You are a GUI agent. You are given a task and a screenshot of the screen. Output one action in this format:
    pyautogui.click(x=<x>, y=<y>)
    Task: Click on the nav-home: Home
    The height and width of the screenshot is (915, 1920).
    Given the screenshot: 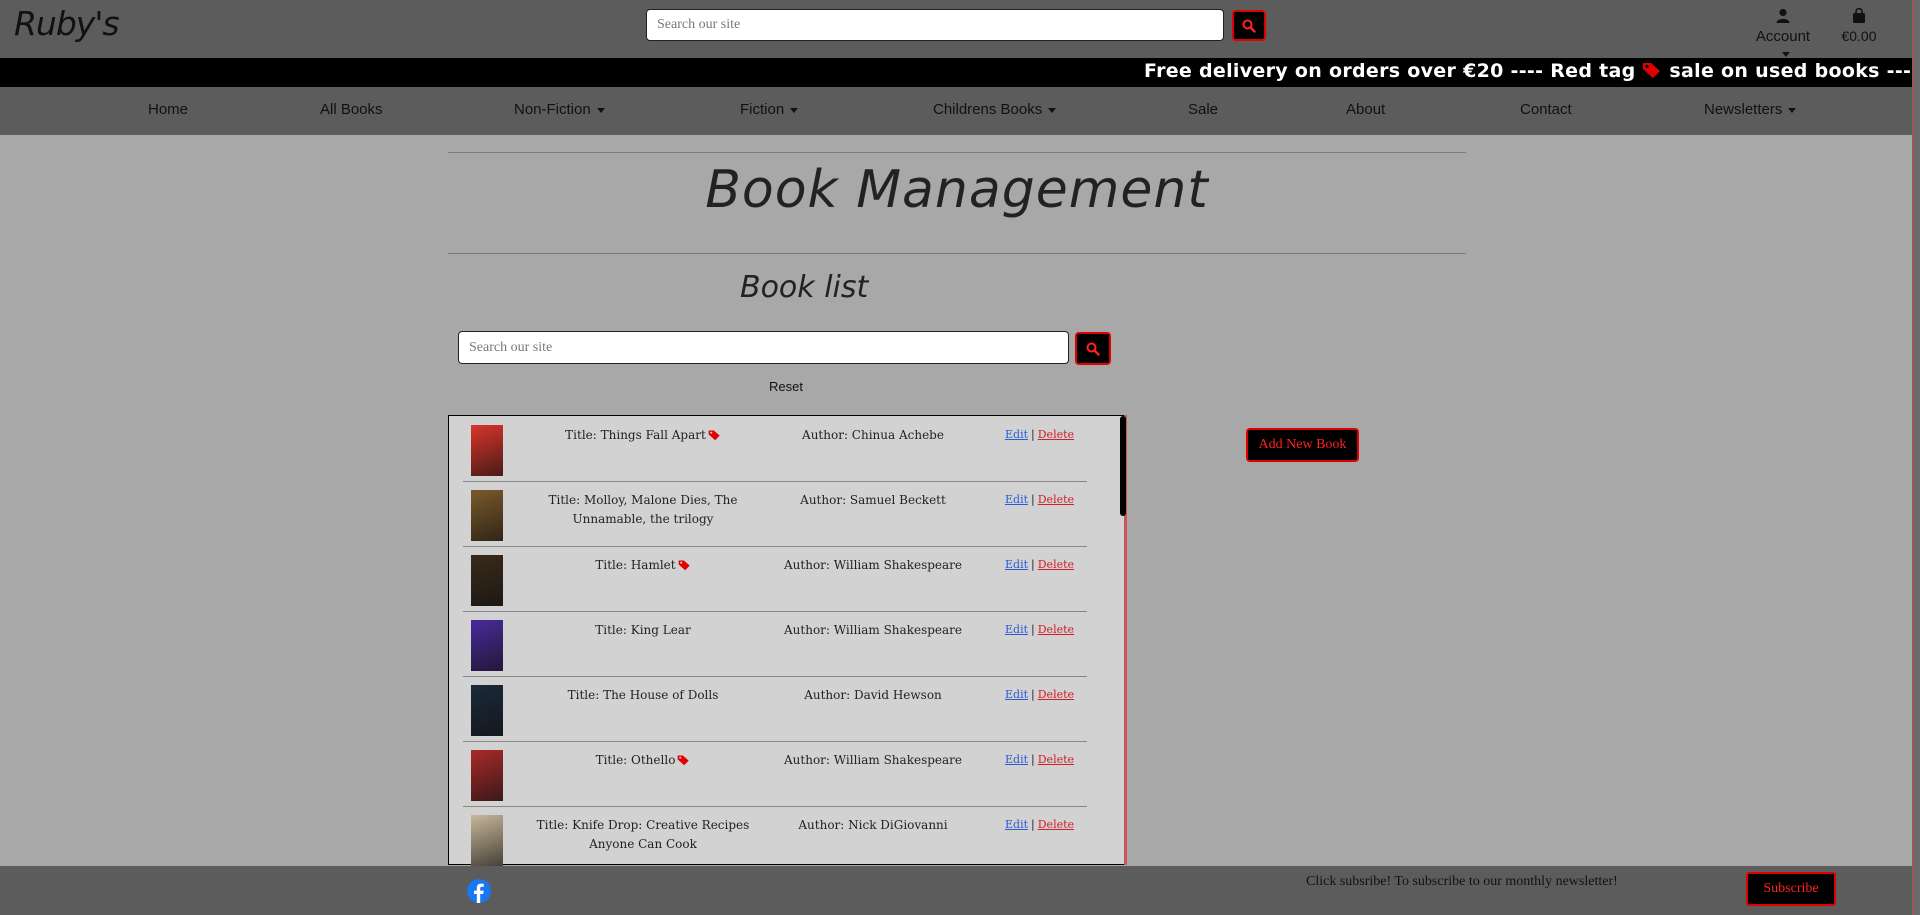 What is the action you would take?
    pyautogui.click(x=168, y=109)
    